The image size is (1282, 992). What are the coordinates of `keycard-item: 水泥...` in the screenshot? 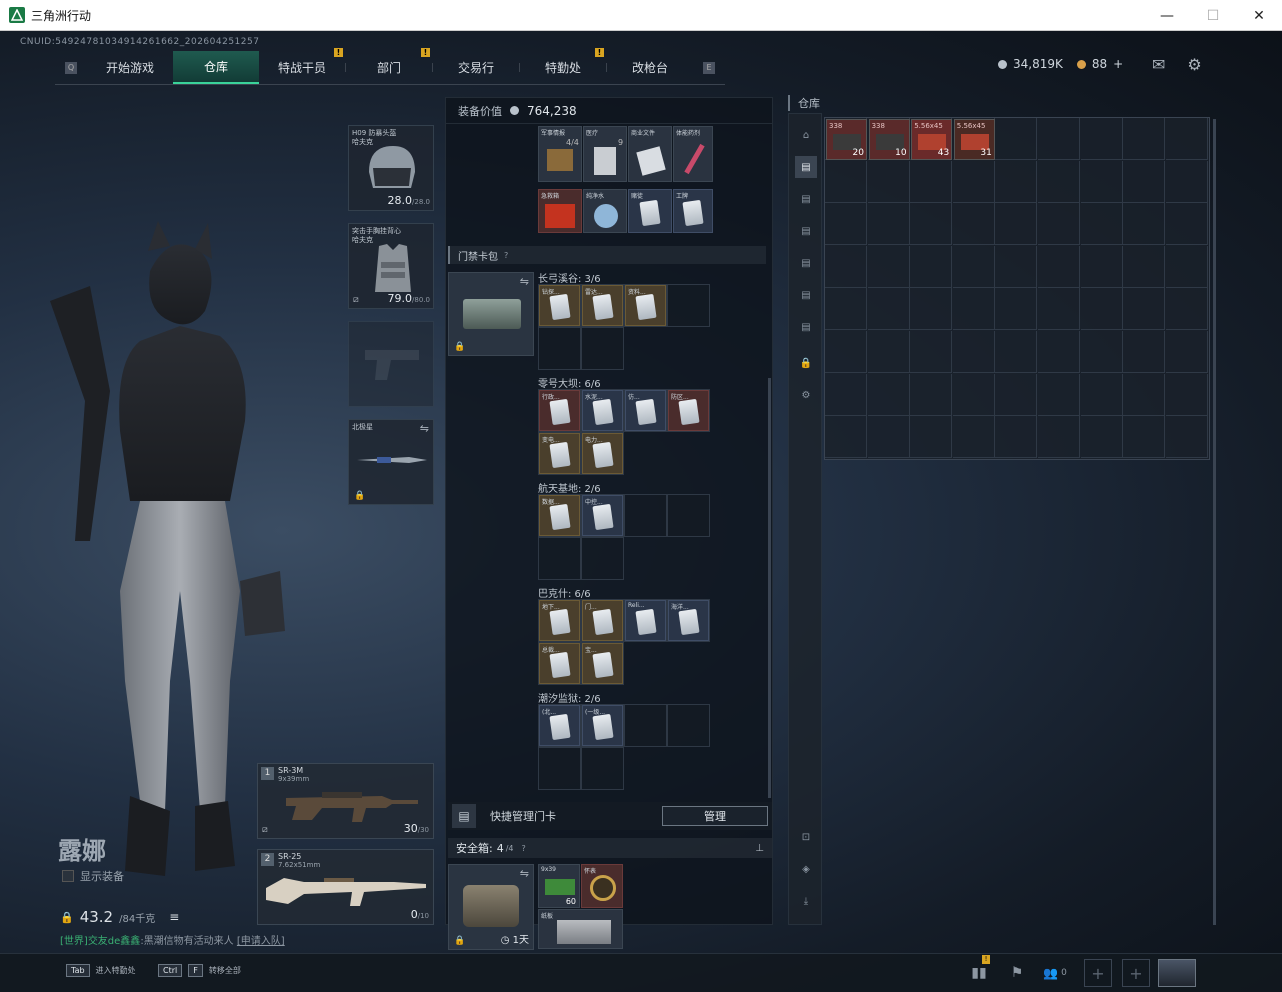 It's located at (602, 410).